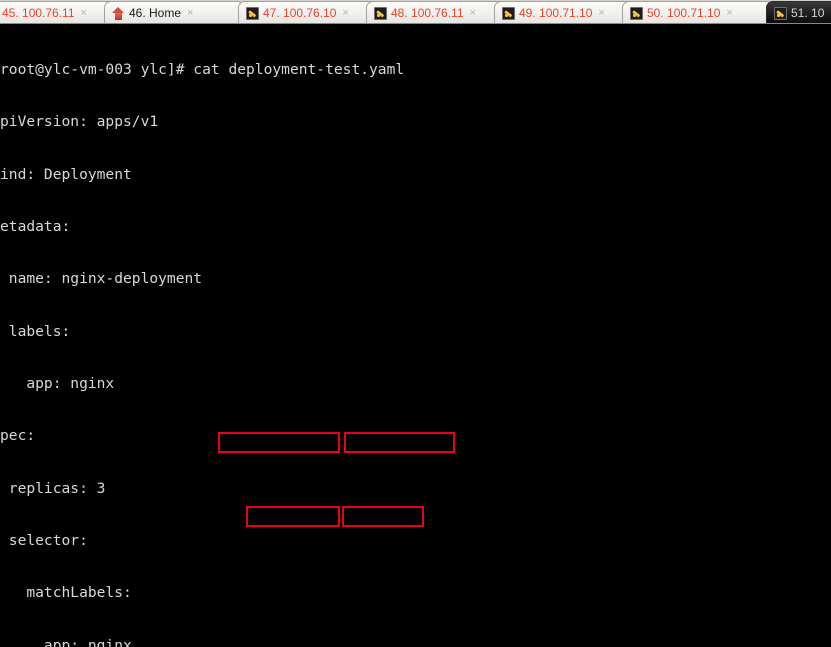 Image resolution: width=831 pixels, height=647 pixels. Describe the element at coordinates (101, 279) in the screenshot. I see `terminal-line: name: nginx-deployment` at that location.